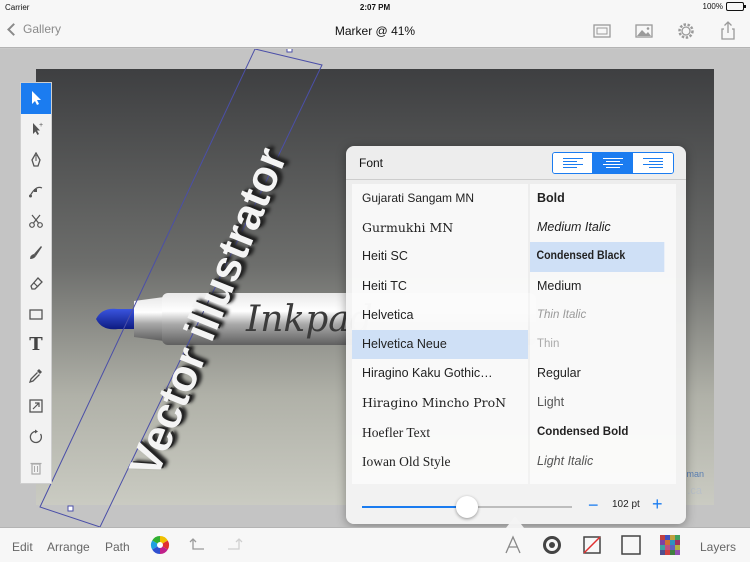  I want to click on undo-icon, so click(198, 545).